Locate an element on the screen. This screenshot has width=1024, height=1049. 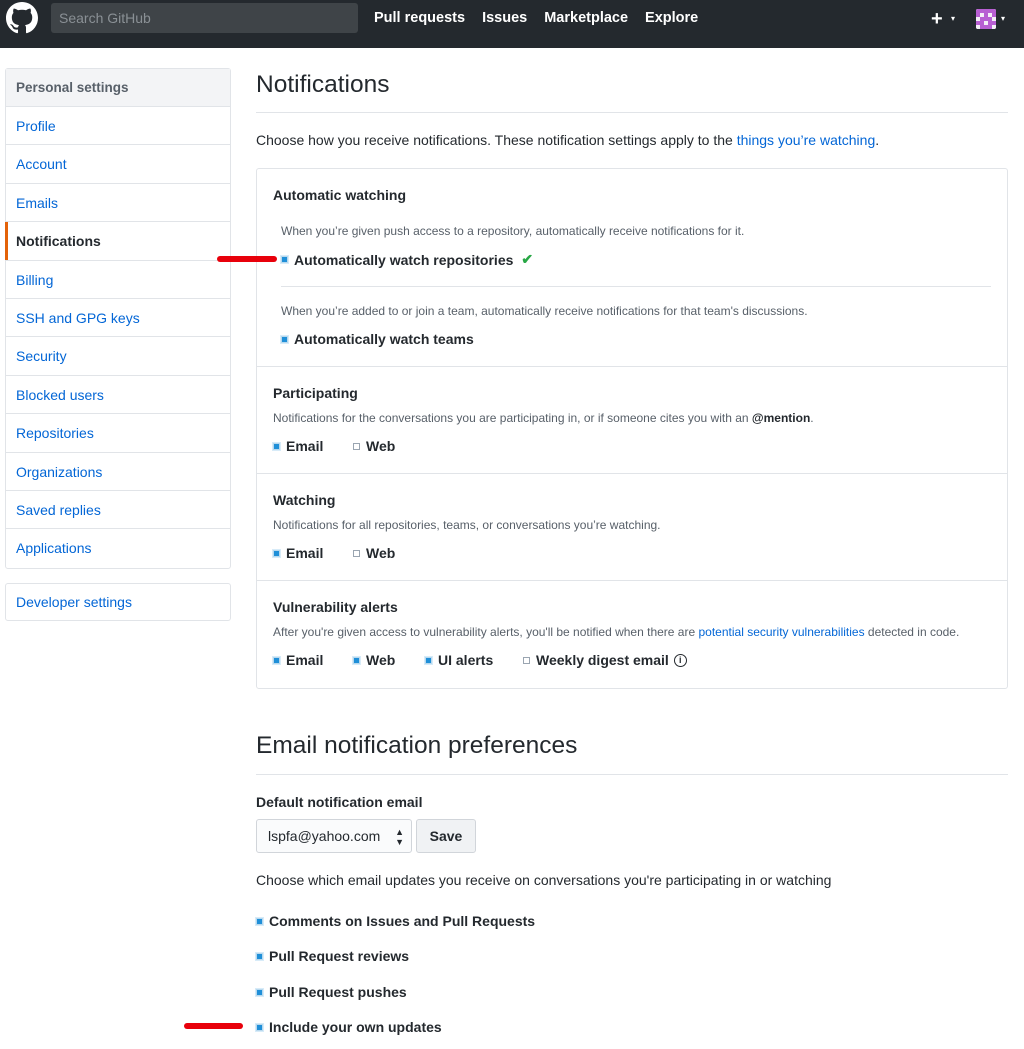
sidebar-heading: Personal settings is located at coordinates (118, 88).